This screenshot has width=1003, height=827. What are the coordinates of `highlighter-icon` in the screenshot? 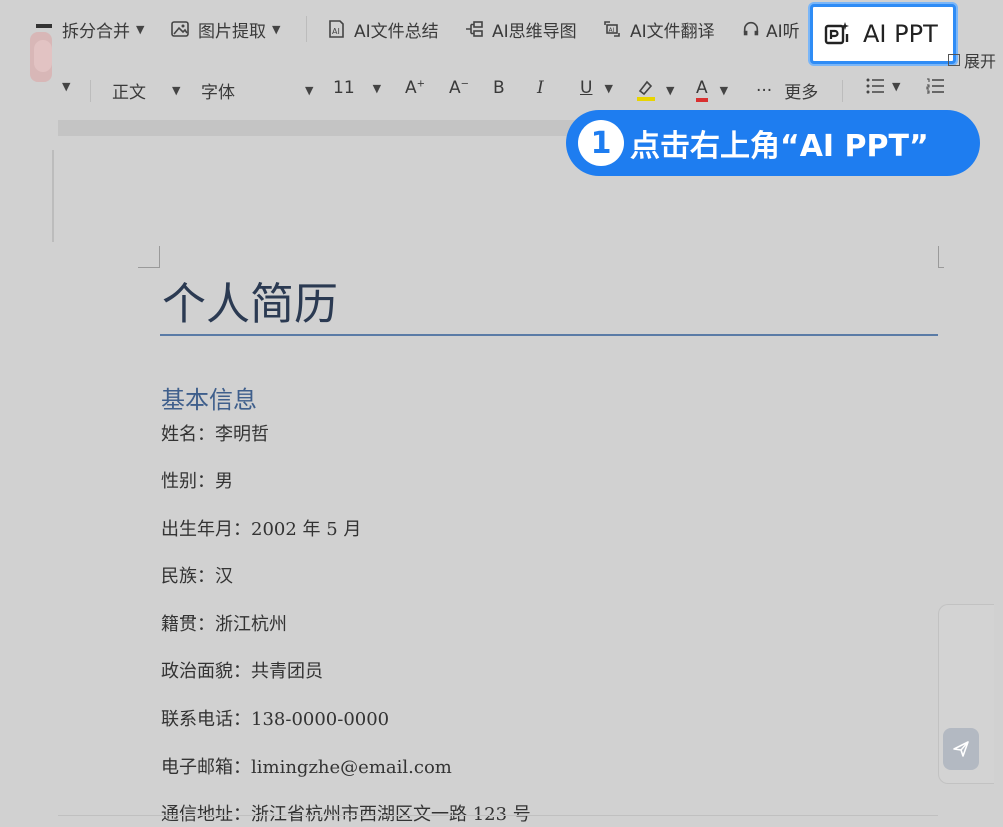 It's located at (646, 90).